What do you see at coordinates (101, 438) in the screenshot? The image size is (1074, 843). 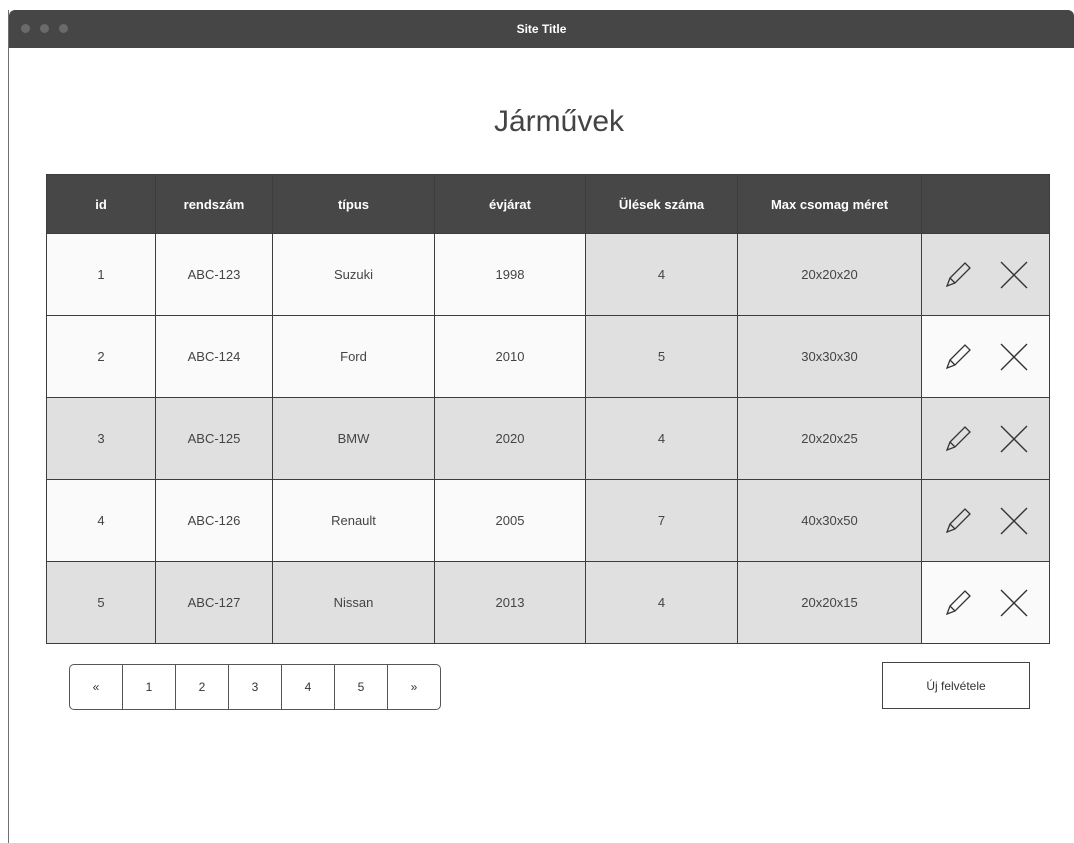 I see `cell-id: 3` at bounding box center [101, 438].